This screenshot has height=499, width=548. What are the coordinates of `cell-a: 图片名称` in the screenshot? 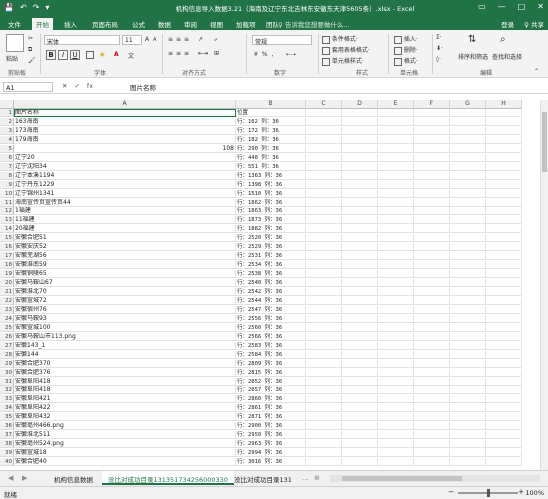 It's located at (125, 113).